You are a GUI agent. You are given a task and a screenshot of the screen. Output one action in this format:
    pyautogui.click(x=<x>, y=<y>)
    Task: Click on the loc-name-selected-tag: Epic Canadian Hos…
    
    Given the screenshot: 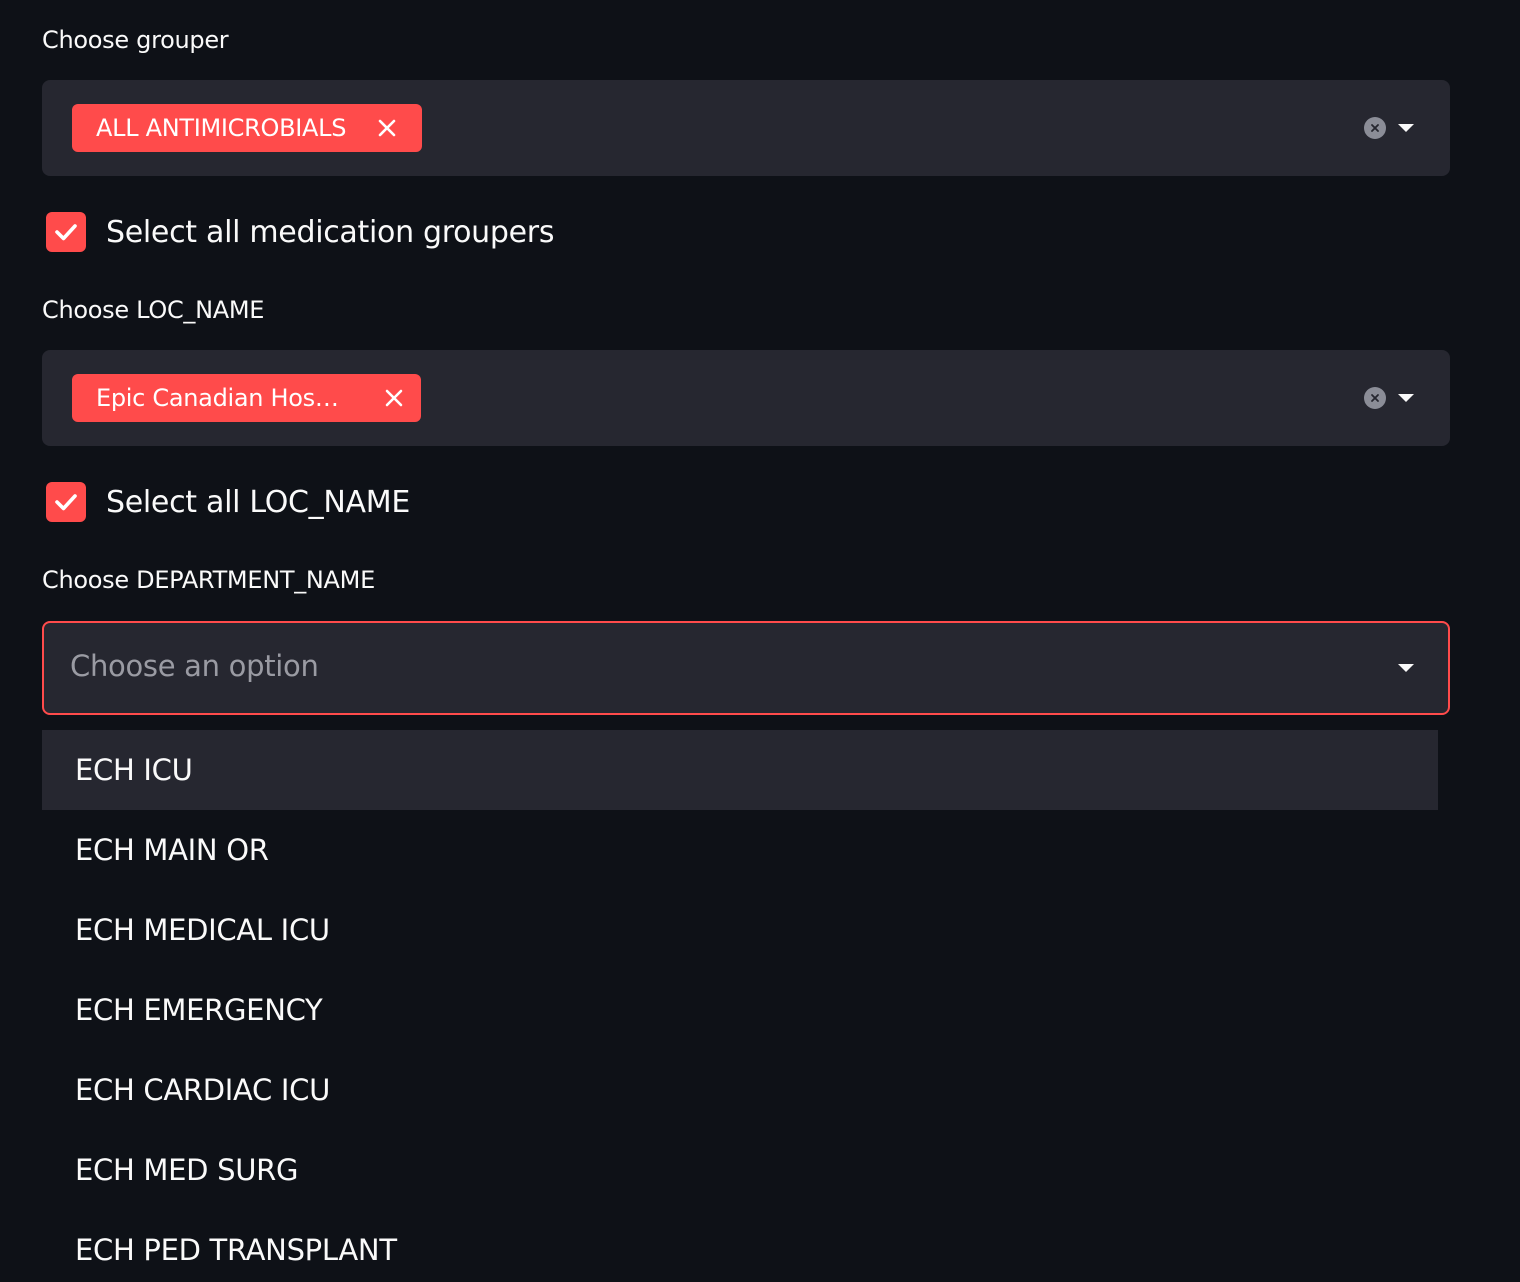 What is the action you would take?
    pyautogui.click(x=246, y=398)
    